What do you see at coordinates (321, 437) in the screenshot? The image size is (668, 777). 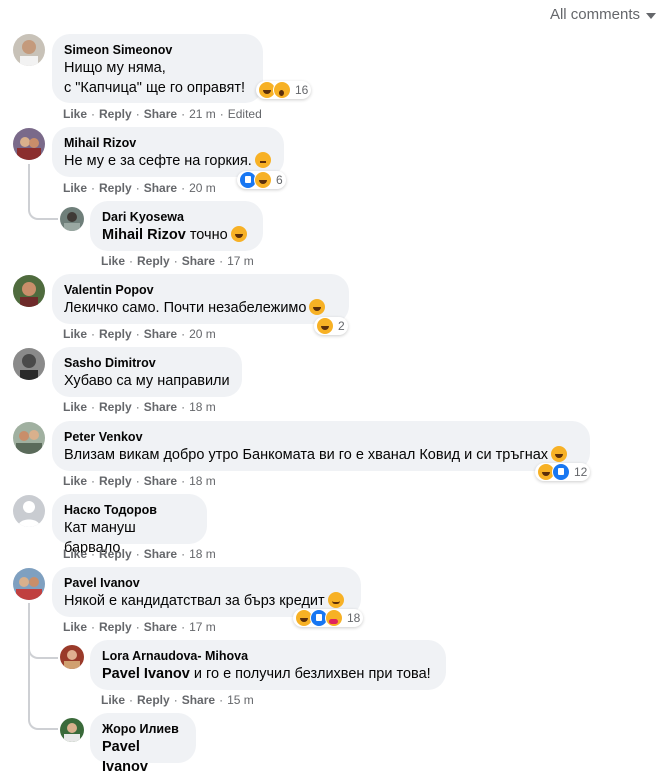 I see `comment-author: Peter Venkov` at bounding box center [321, 437].